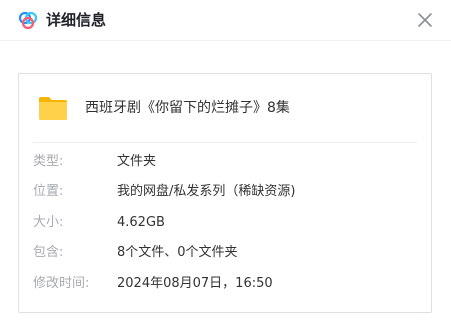  Describe the element at coordinates (425, 20) in the screenshot. I see `close-icon` at that location.